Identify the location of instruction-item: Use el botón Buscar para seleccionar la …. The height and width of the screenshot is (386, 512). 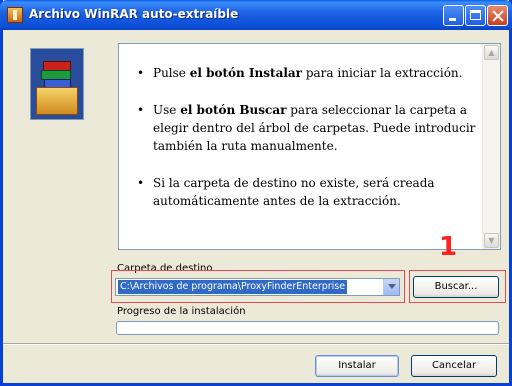
(307, 128).